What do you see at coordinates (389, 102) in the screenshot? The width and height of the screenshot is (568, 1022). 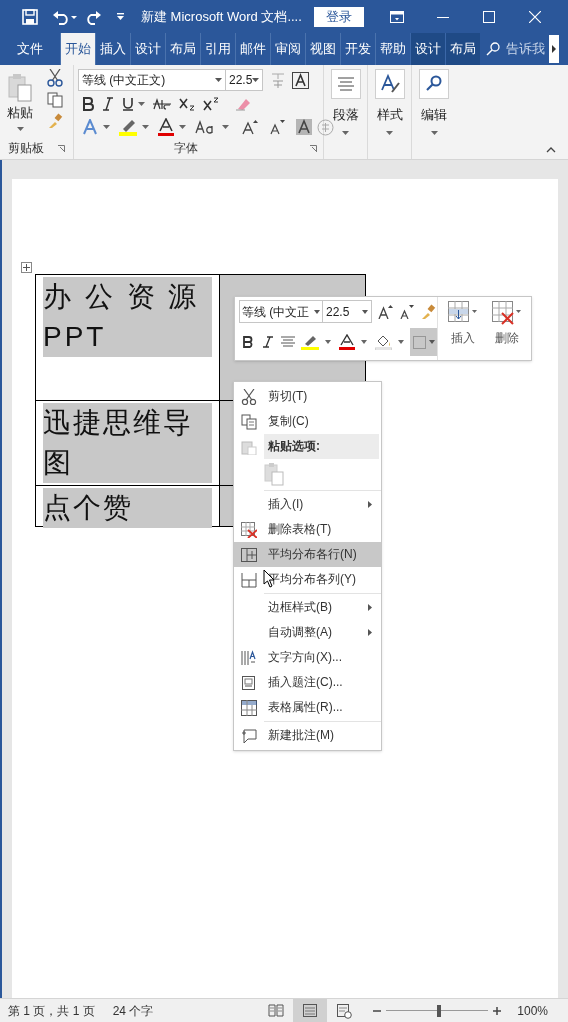 I see `ribbon-group-button: 样式` at bounding box center [389, 102].